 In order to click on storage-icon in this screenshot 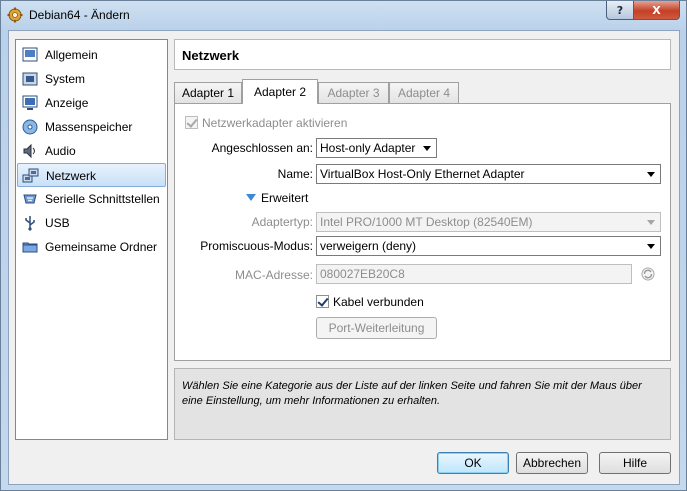, I will do `click(30, 127)`.